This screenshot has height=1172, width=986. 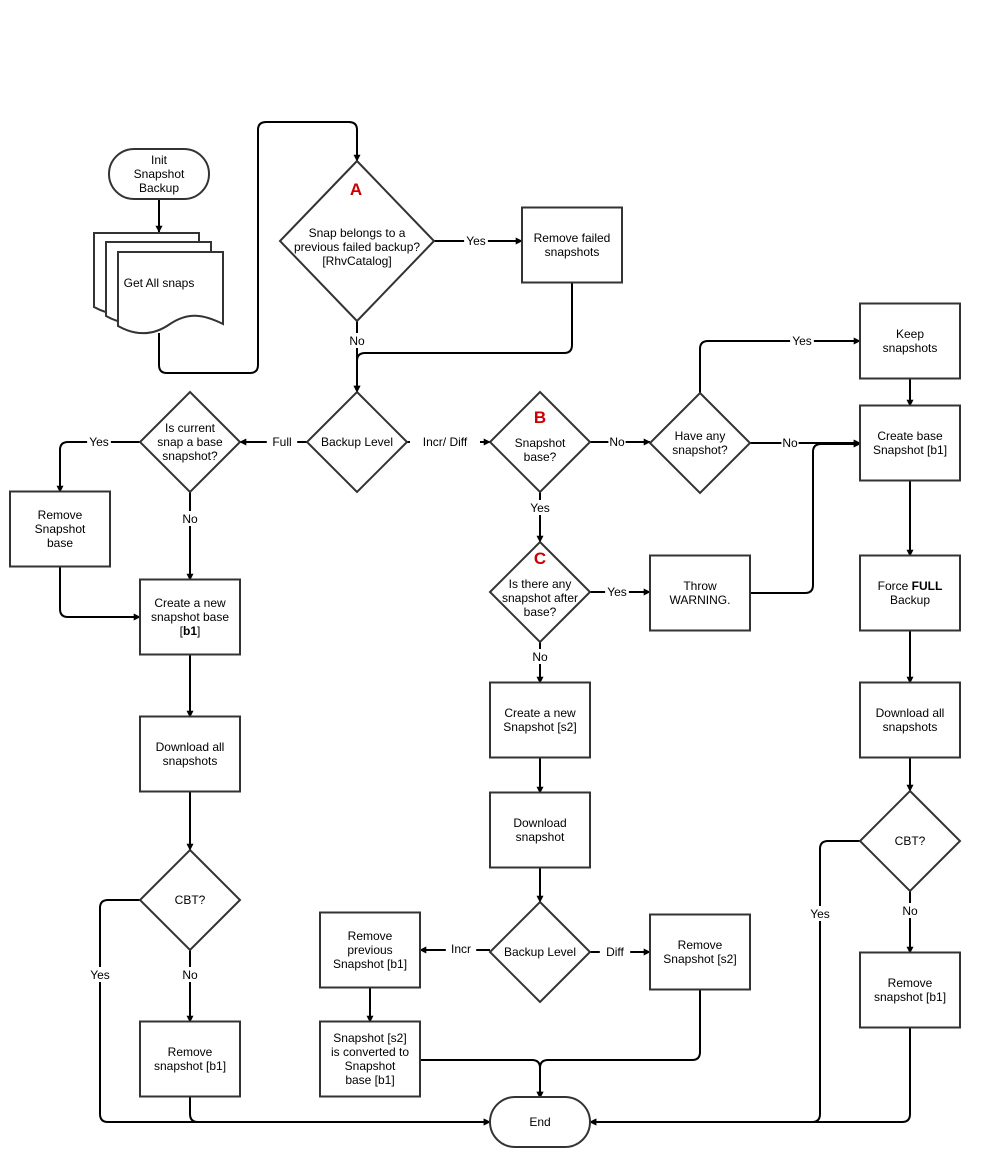 I want to click on section-tag: B, so click(x=540, y=417).